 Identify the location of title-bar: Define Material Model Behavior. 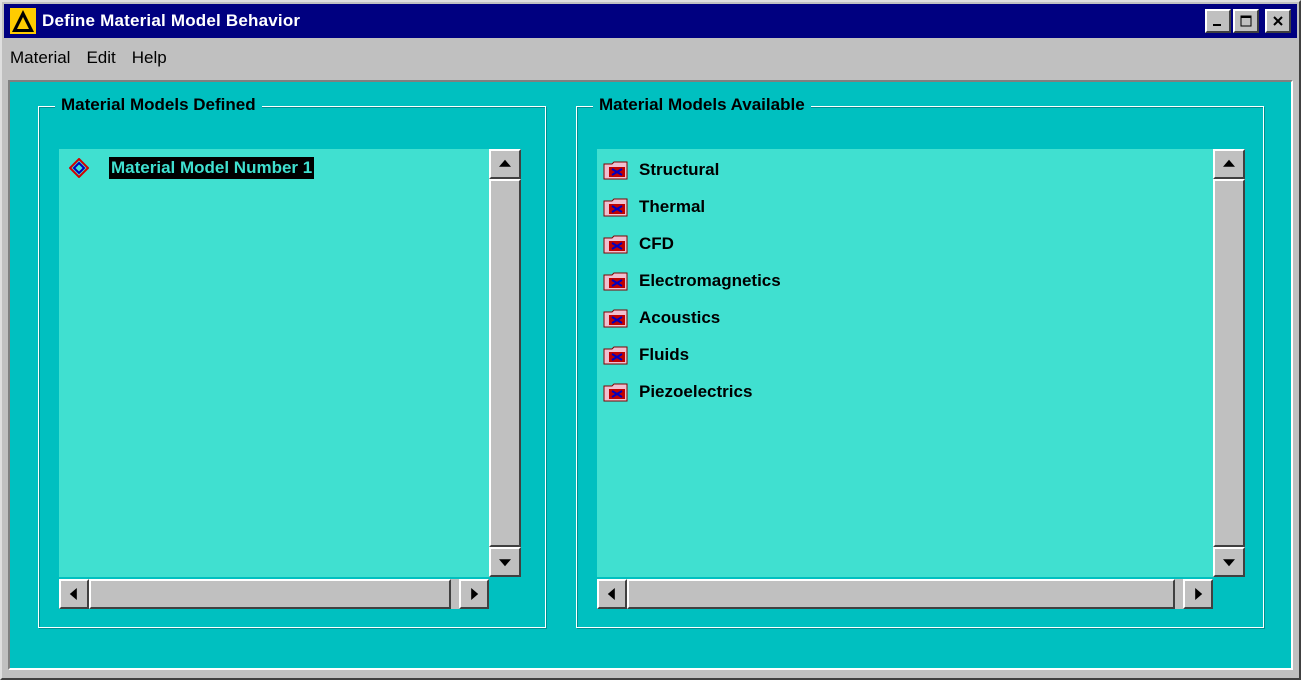
(650, 21).